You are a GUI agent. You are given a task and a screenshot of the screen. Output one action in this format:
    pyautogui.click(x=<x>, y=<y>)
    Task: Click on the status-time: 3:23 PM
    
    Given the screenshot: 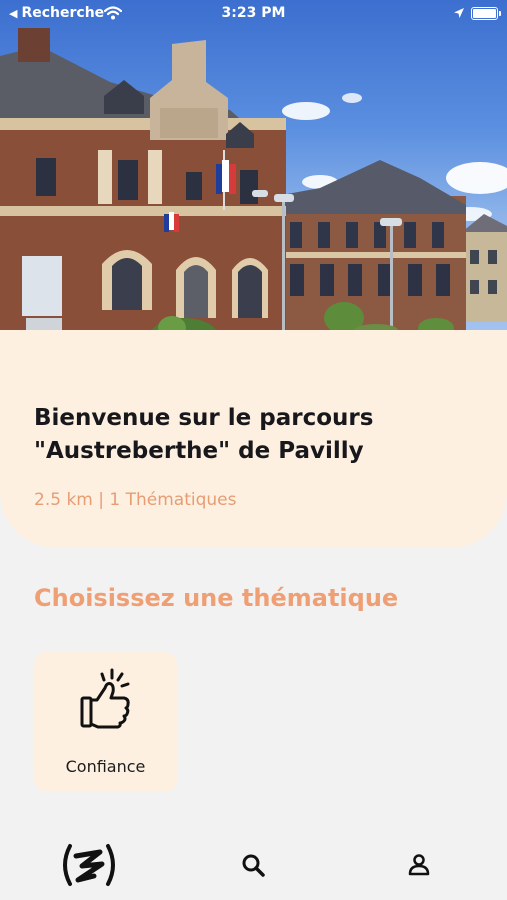 What is the action you would take?
    pyautogui.click(x=253, y=13)
    